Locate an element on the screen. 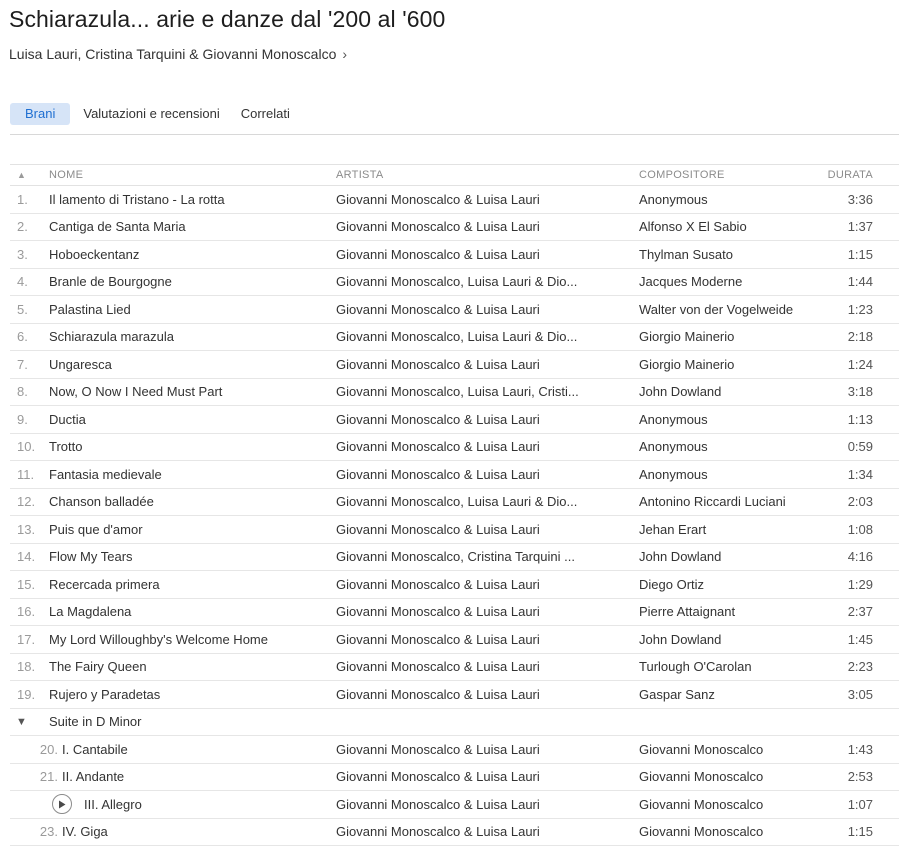 This screenshot has height=851, width=899. track-duration: 1:24 is located at coordinates (860, 364).